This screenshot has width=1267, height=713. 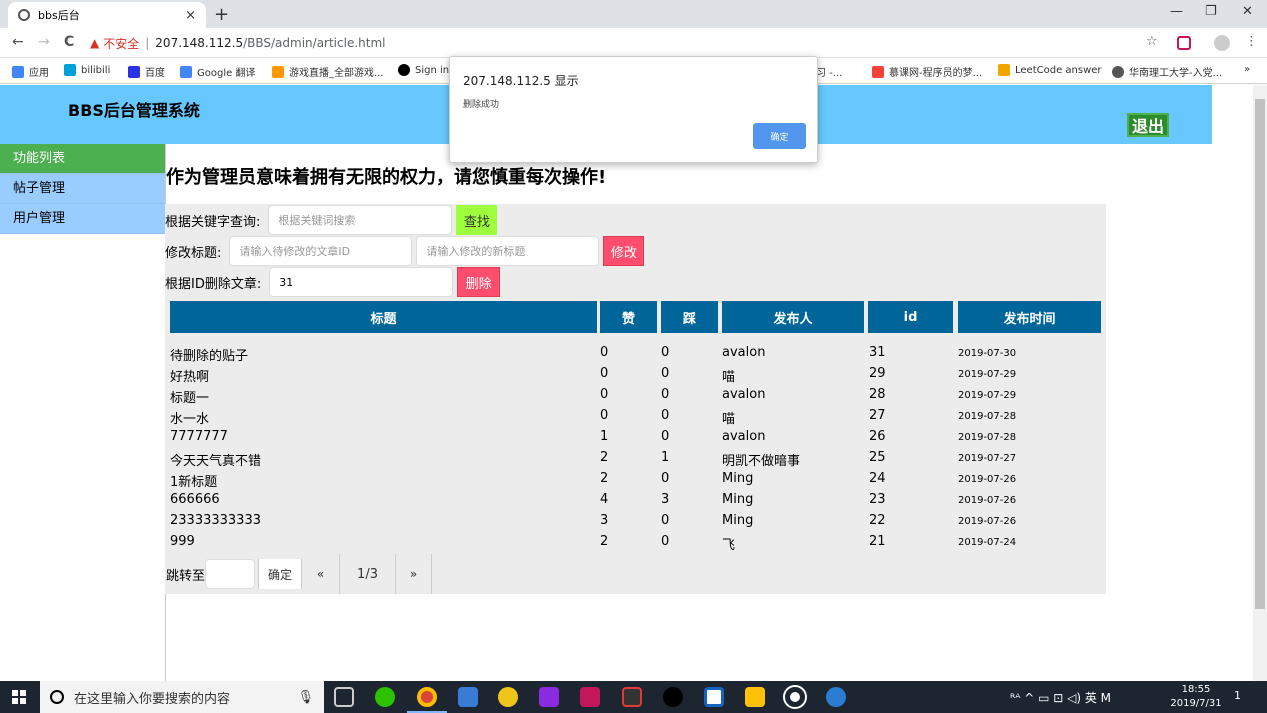 I want to click on baidu-netdisk-icon, so click(x=468, y=697).